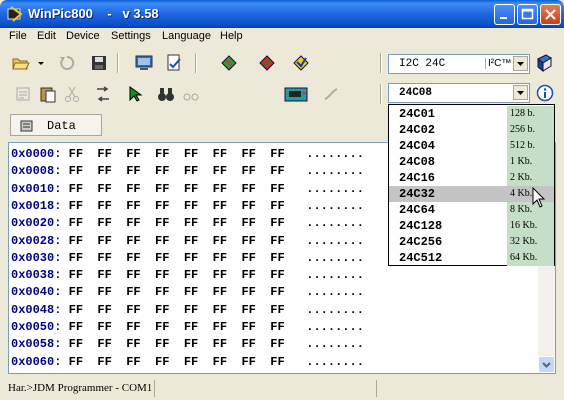  Describe the element at coordinates (550, 14) in the screenshot. I see `close-button` at that location.